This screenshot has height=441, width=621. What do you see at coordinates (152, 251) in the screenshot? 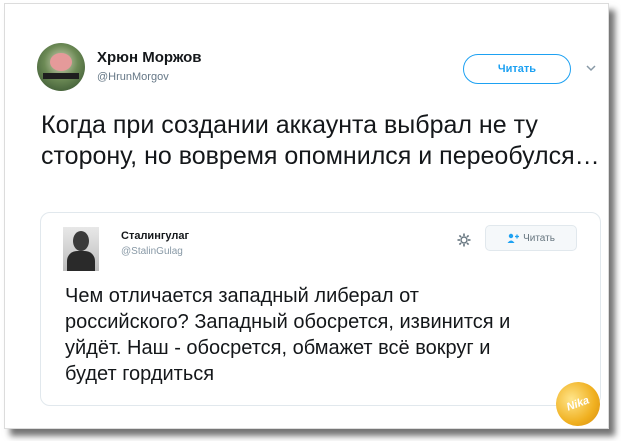
I see `quoted-author-handle: @StalinGulag` at bounding box center [152, 251].